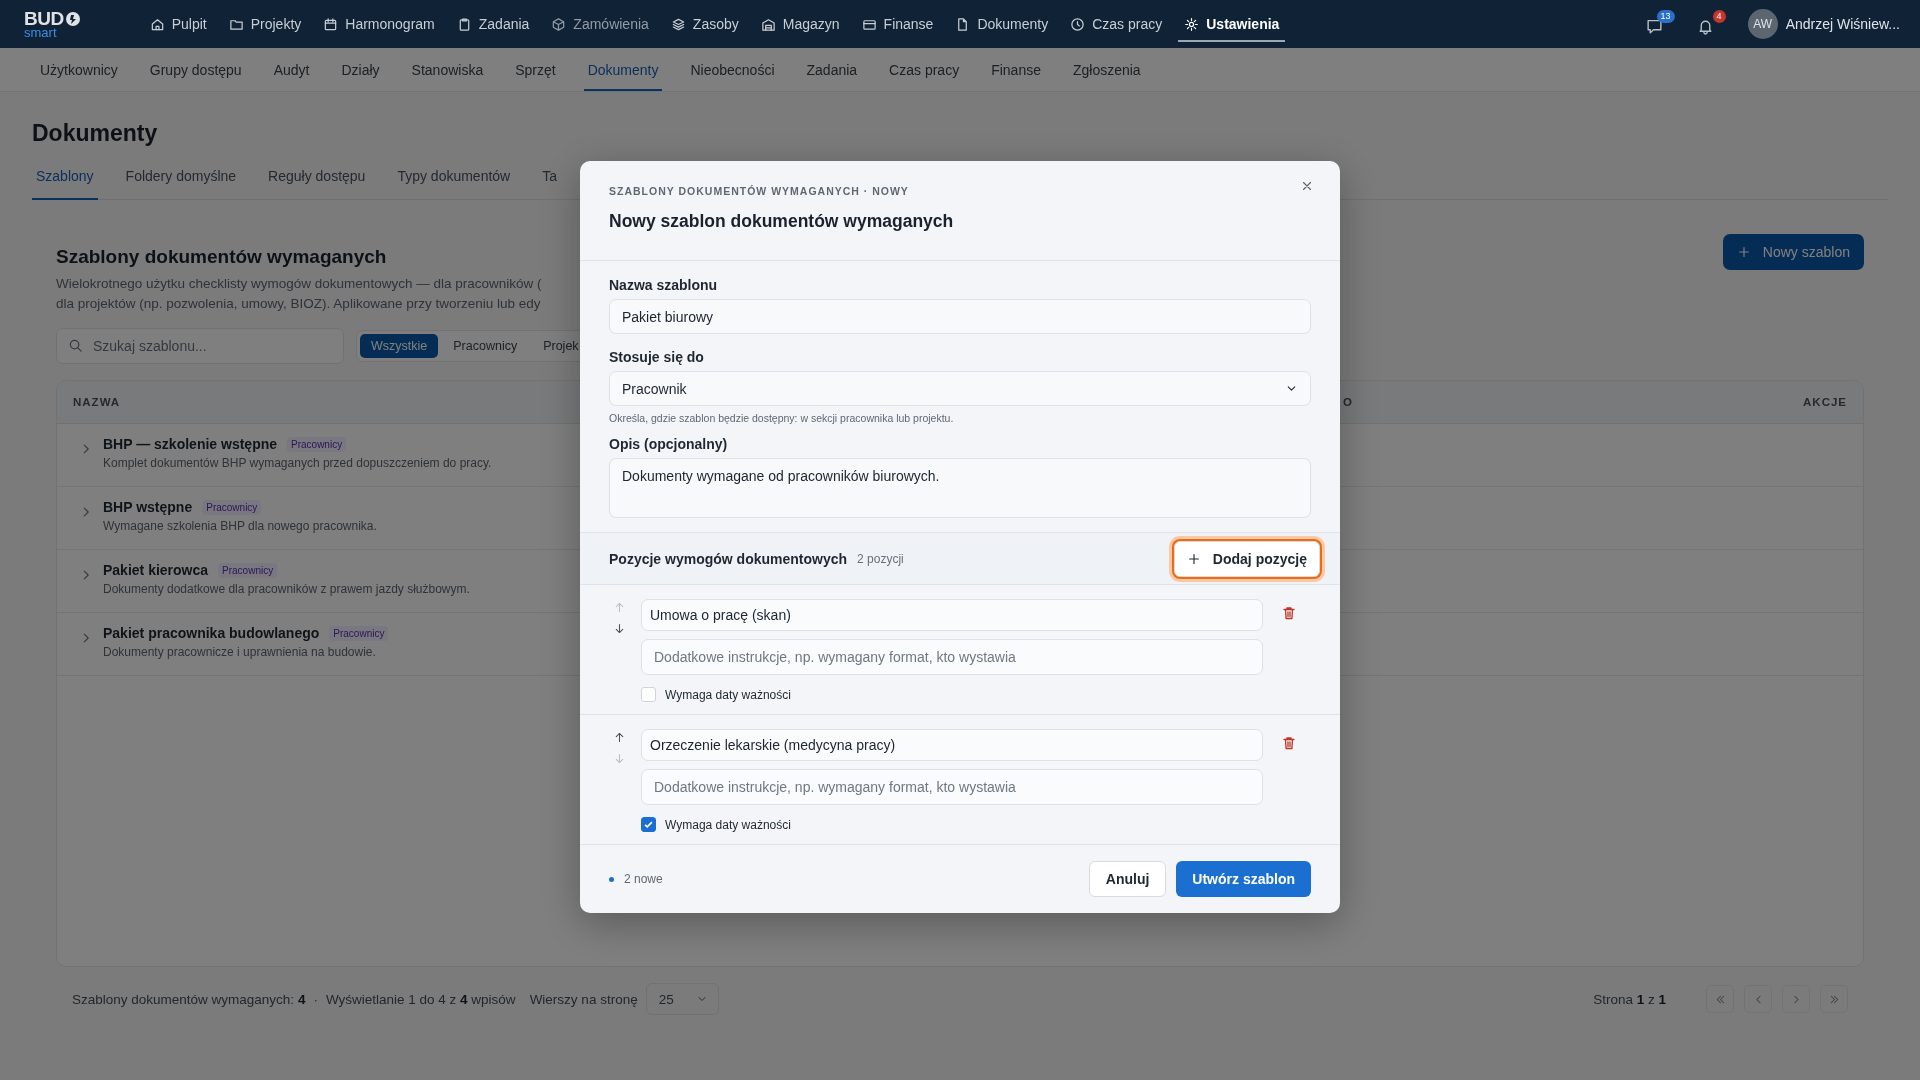 The width and height of the screenshot is (1920, 1080). Describe the element at coordinates (97, 402) in the screenshot. I see `column-header: NAZWA` at that location.